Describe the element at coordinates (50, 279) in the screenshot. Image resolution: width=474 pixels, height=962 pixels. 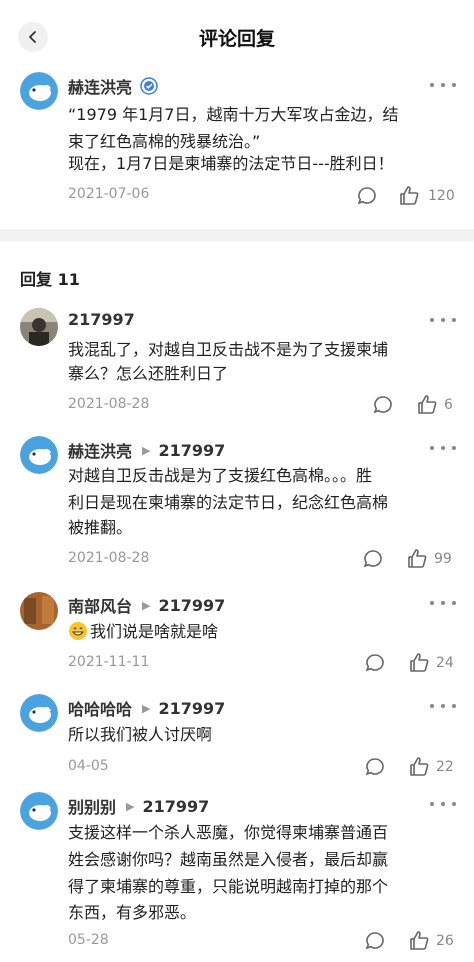
I see `replies-heading: 回复 11` at that location.